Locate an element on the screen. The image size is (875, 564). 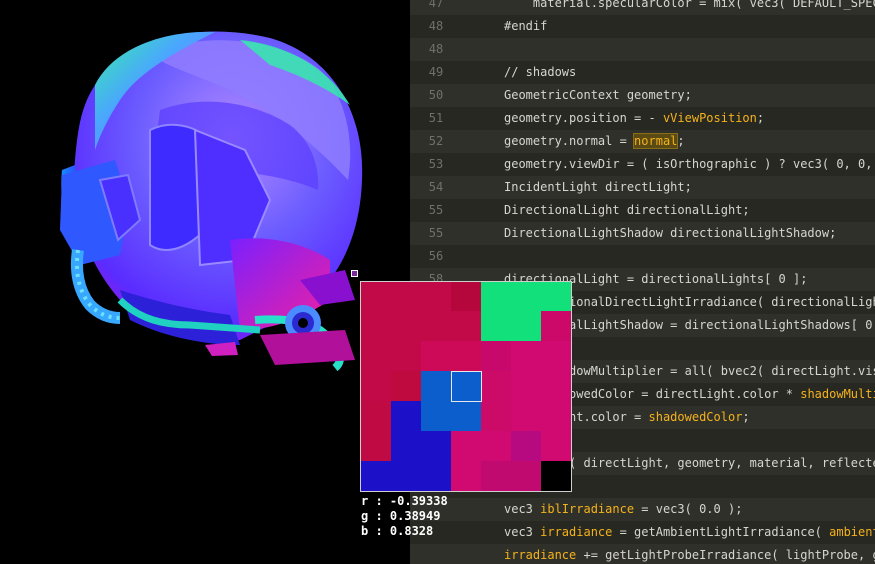
code-token: vec3 is located at coordinates (522, 509).